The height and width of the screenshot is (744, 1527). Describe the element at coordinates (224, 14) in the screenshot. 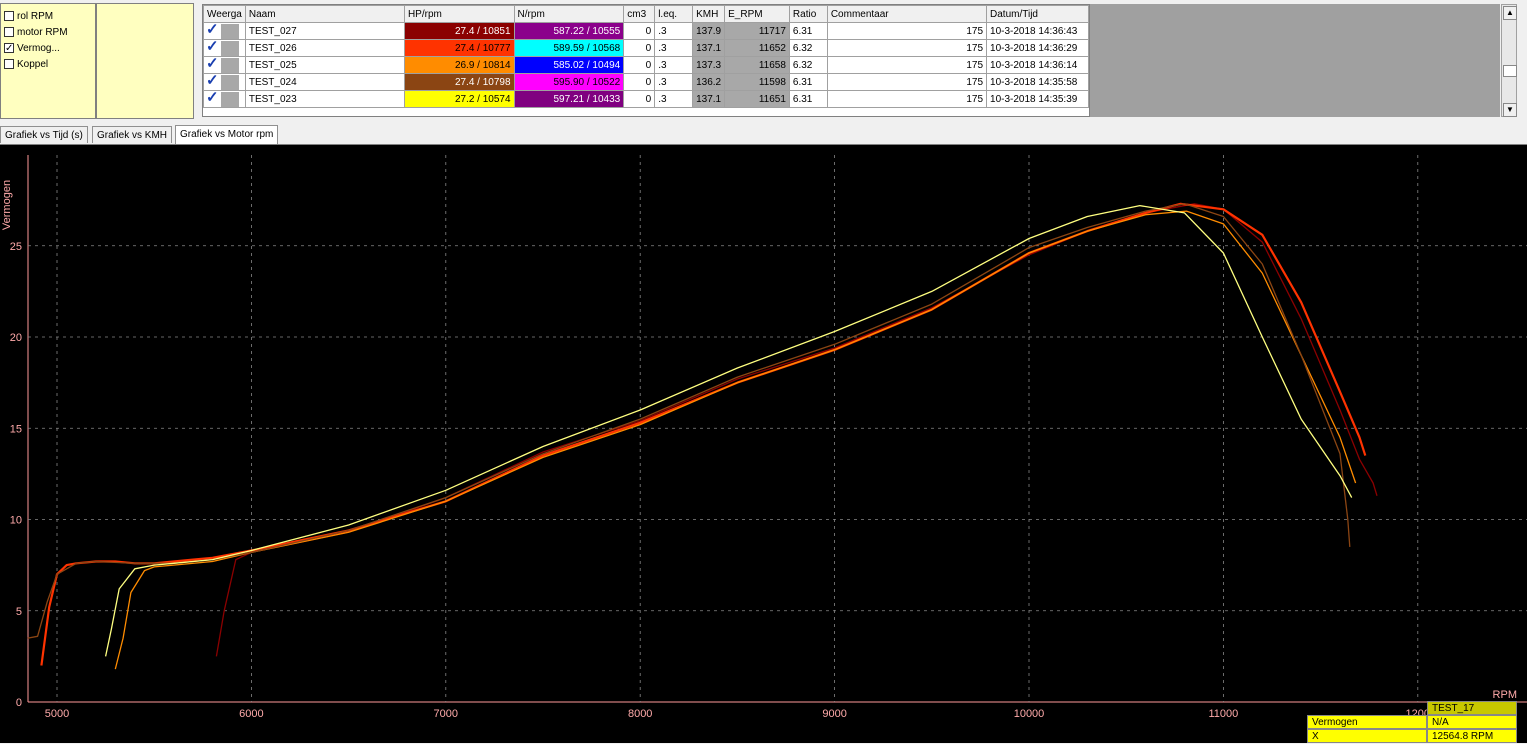

I see `col-header-weerga: Weerga` at that location.